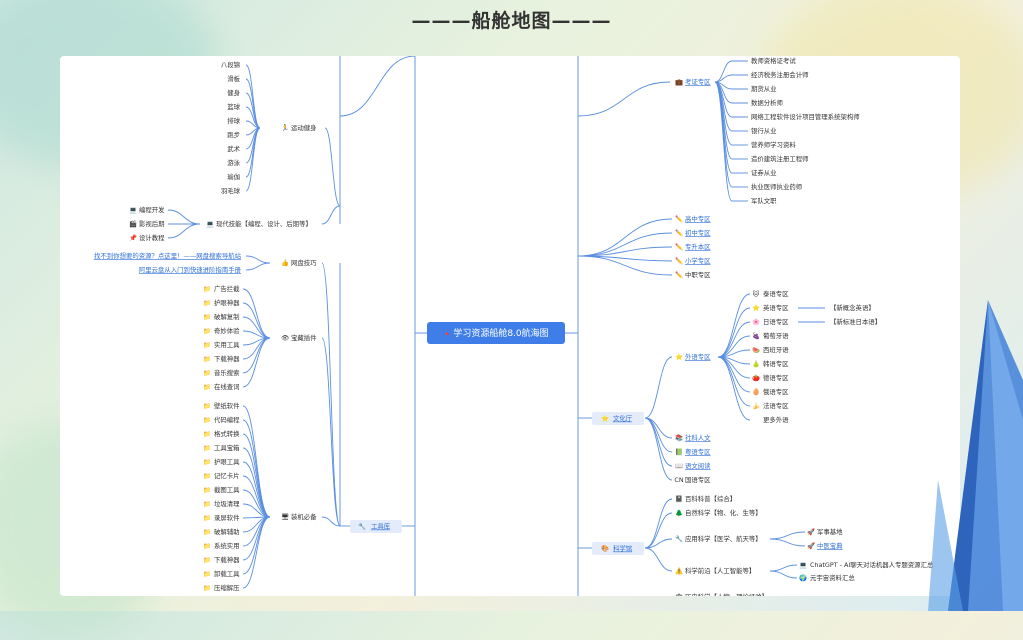 The height and width of the screenshot is (640, 1023). What do you see at coordinates (698, 260) in the screenshot?
I see `branch-school: 小学专区` at bounding box center [698, 260].